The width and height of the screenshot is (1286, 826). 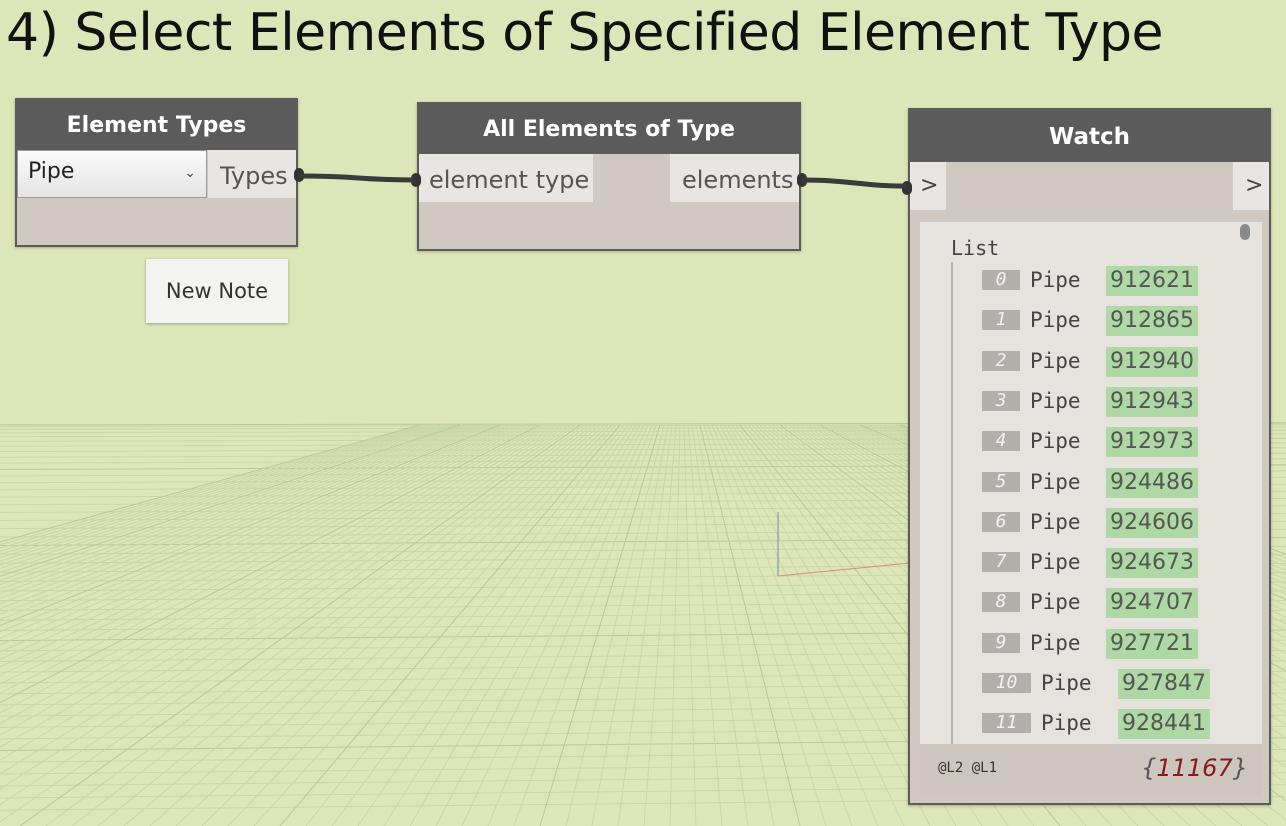 What do you see at coordinates (1152, 401) in the screenshot?
I see `list-item-element-id: 912943` at bounding box center [1152, 401].